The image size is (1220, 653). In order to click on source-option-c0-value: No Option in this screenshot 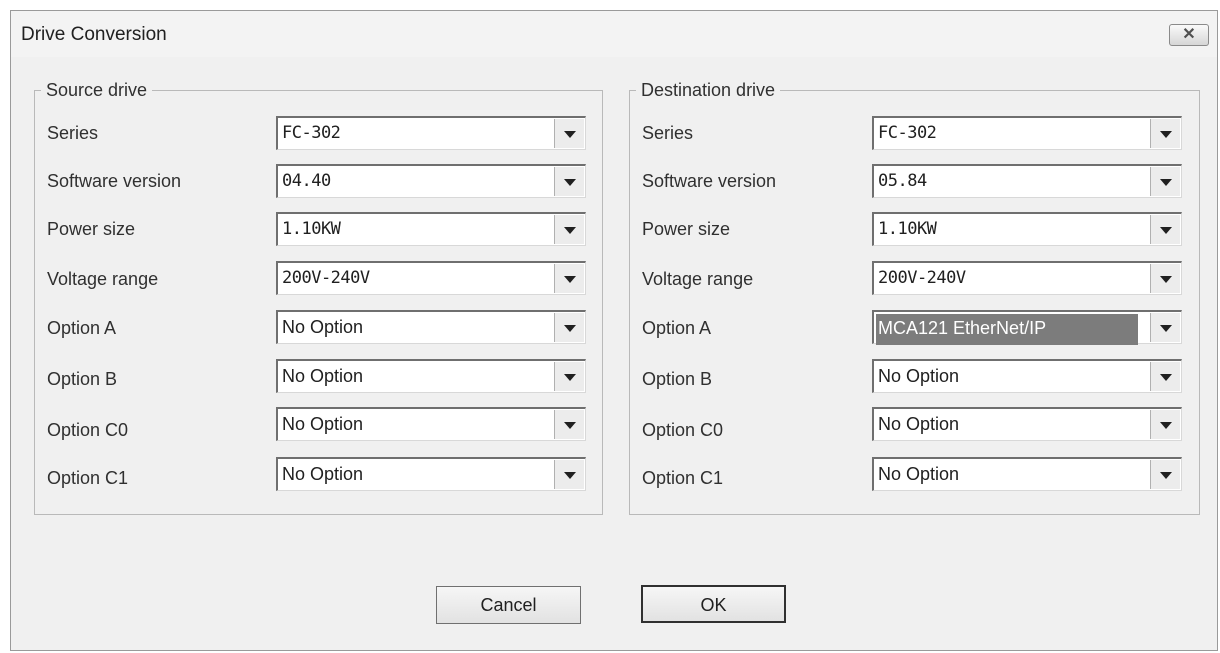, I will do `click(323, 424)`.